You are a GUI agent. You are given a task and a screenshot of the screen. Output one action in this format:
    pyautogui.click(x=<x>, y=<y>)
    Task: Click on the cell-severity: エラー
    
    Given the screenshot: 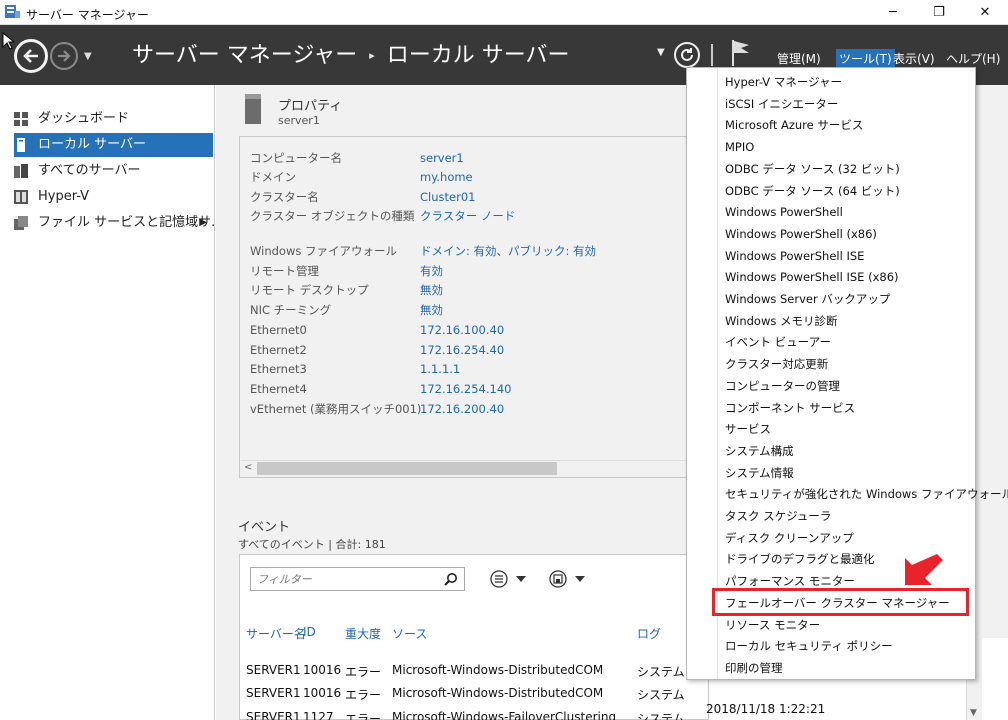 What is the action you would take?
    pyautogui.click(x=363, y=716)
    